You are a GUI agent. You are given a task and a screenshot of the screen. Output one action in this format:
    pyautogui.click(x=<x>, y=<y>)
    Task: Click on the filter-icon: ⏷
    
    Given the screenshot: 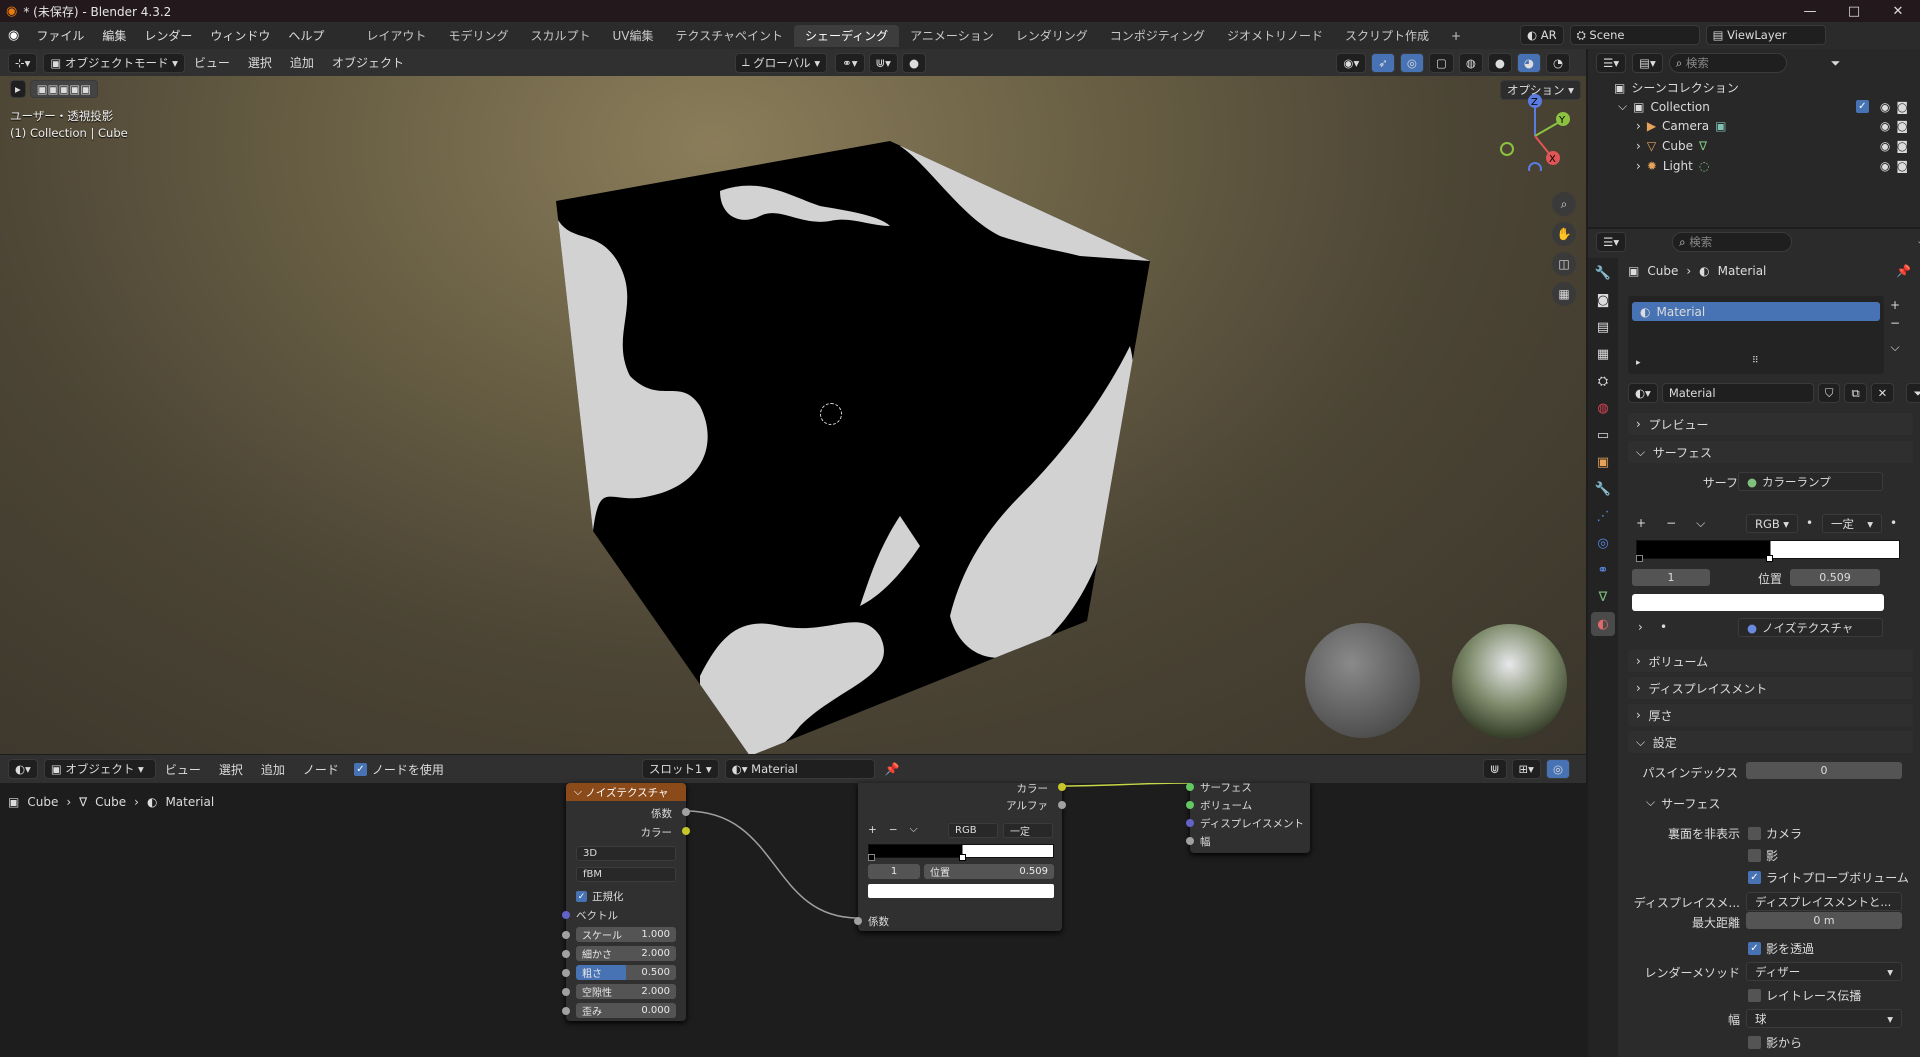 What is the action you would take?
    pyautogui.click(x=1836, y=63)
    